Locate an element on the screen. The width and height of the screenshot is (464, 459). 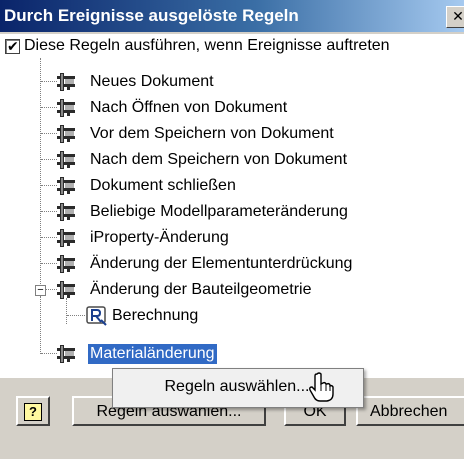
tree-item-elementunterdrueckung: Änderung der Elementunterdrückung is located at coordinates (232, 264).